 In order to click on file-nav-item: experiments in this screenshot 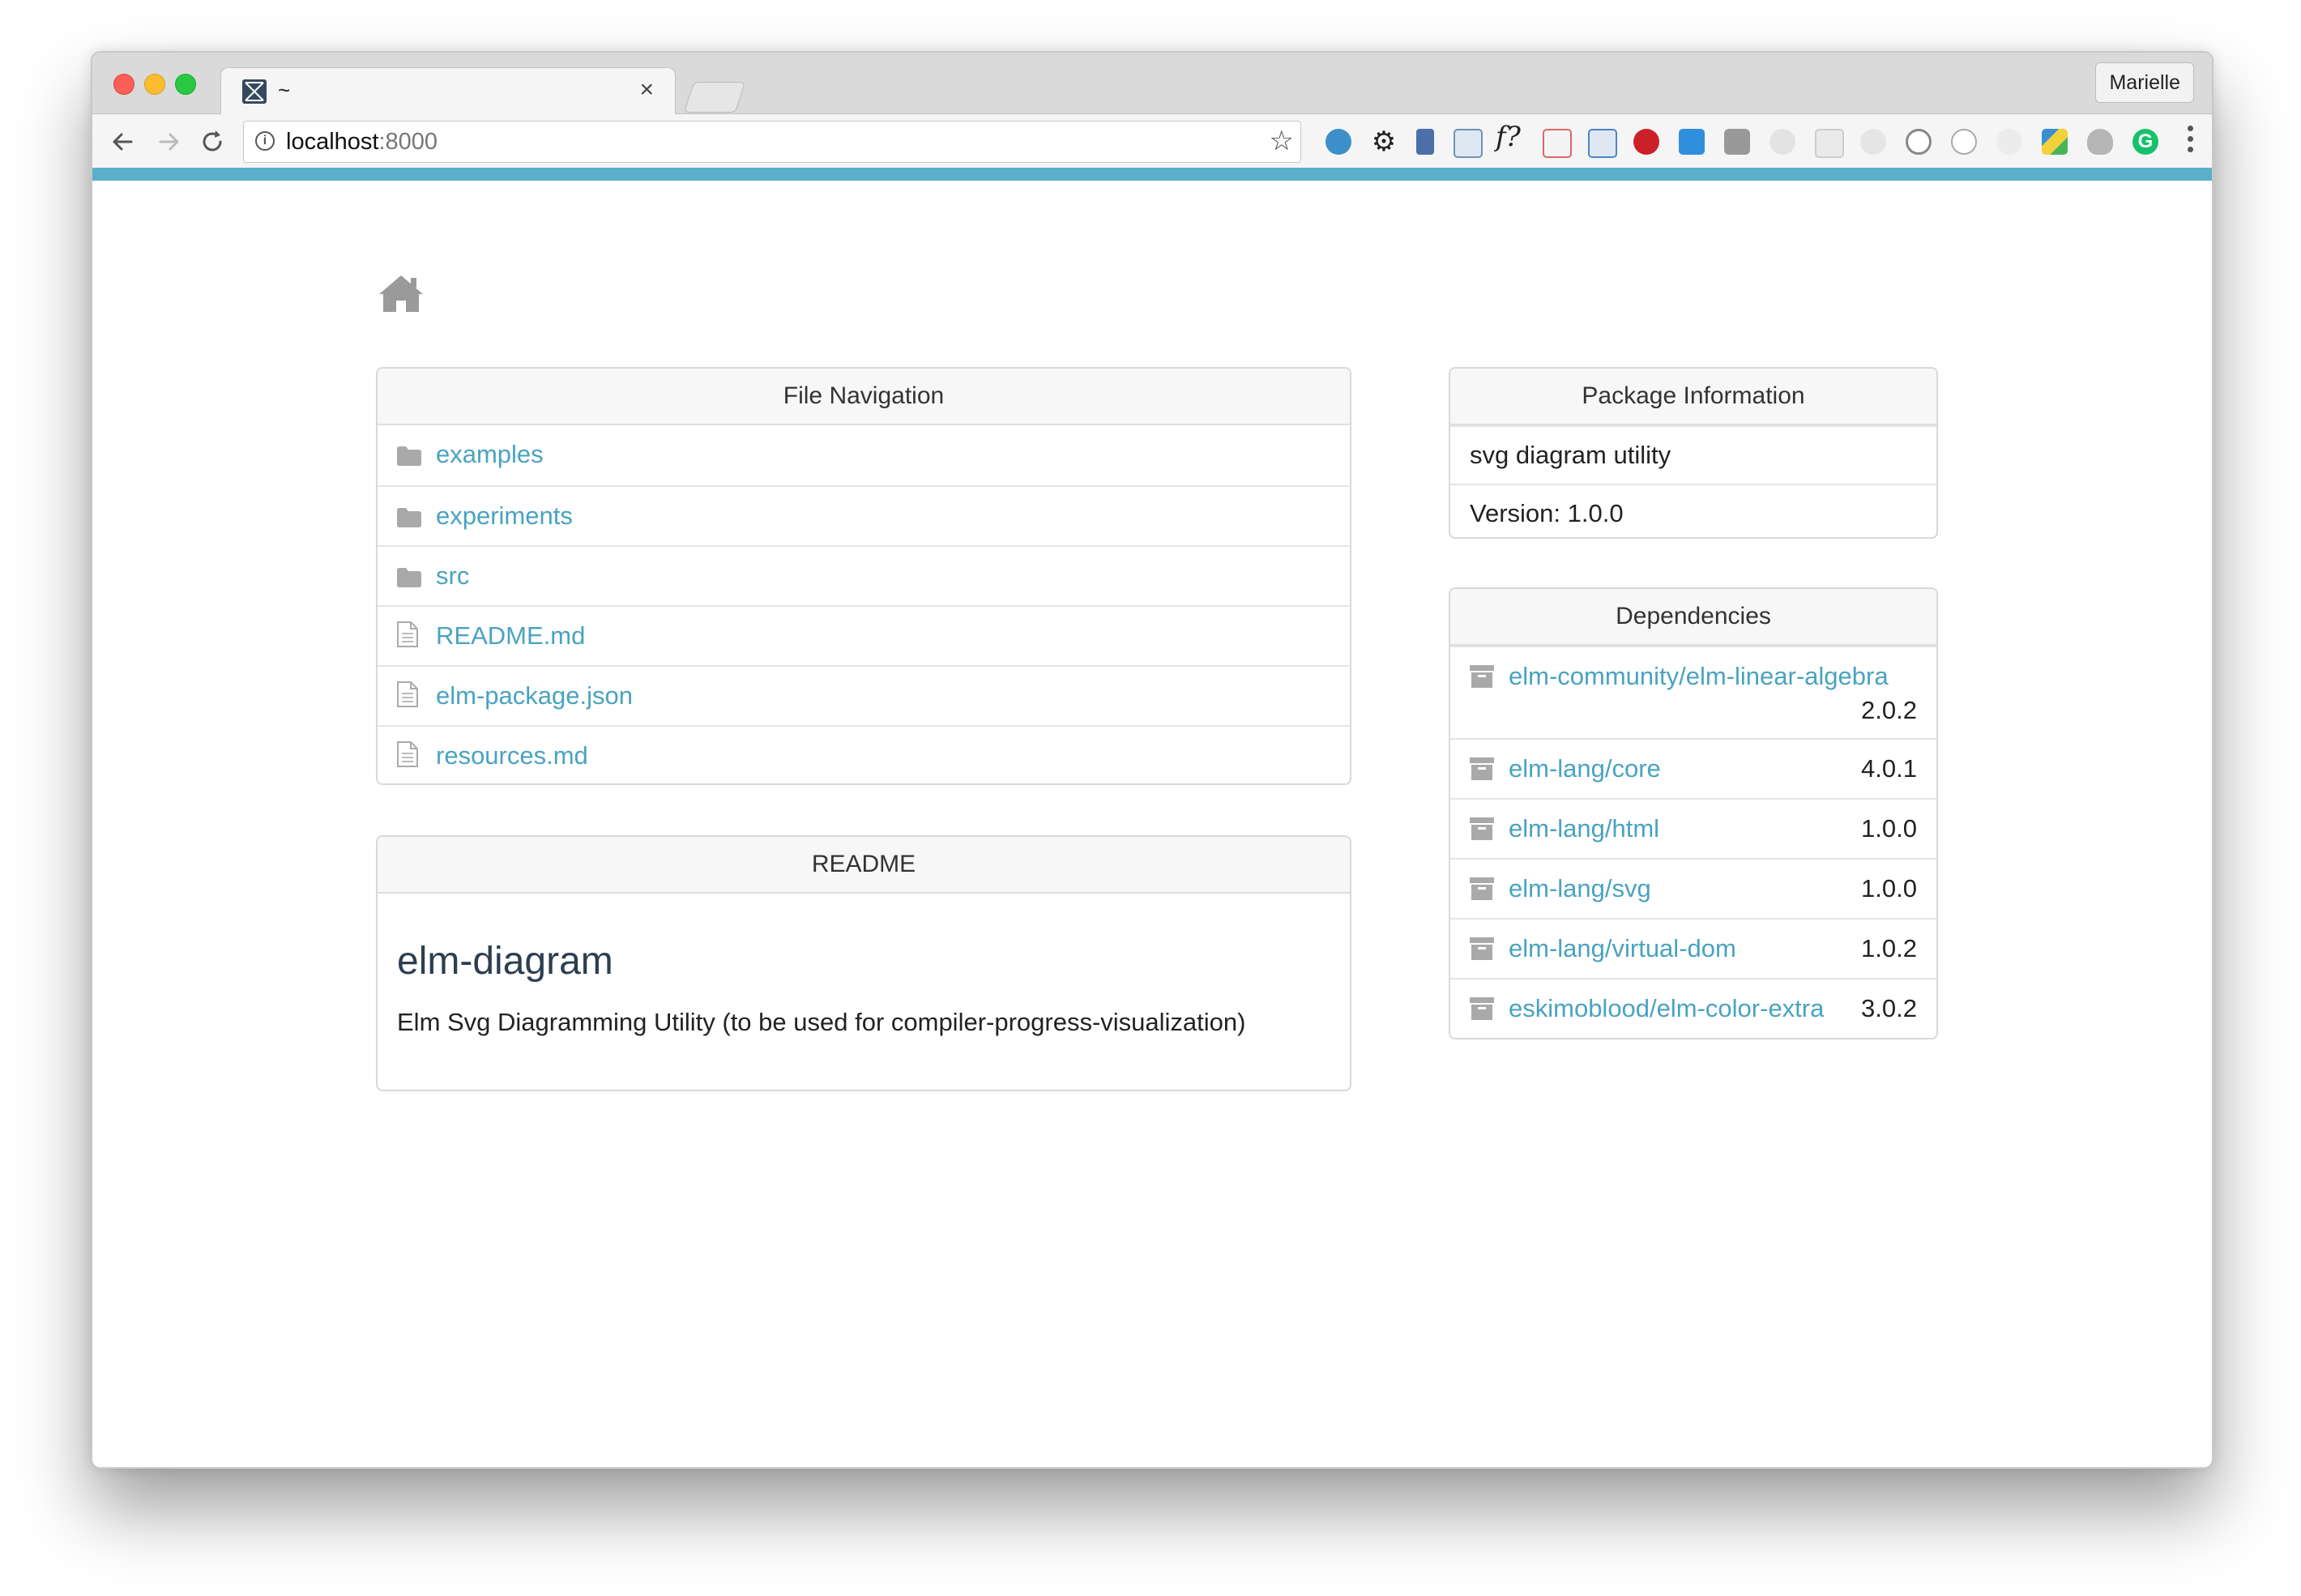, I will do `click(864, 515)`.